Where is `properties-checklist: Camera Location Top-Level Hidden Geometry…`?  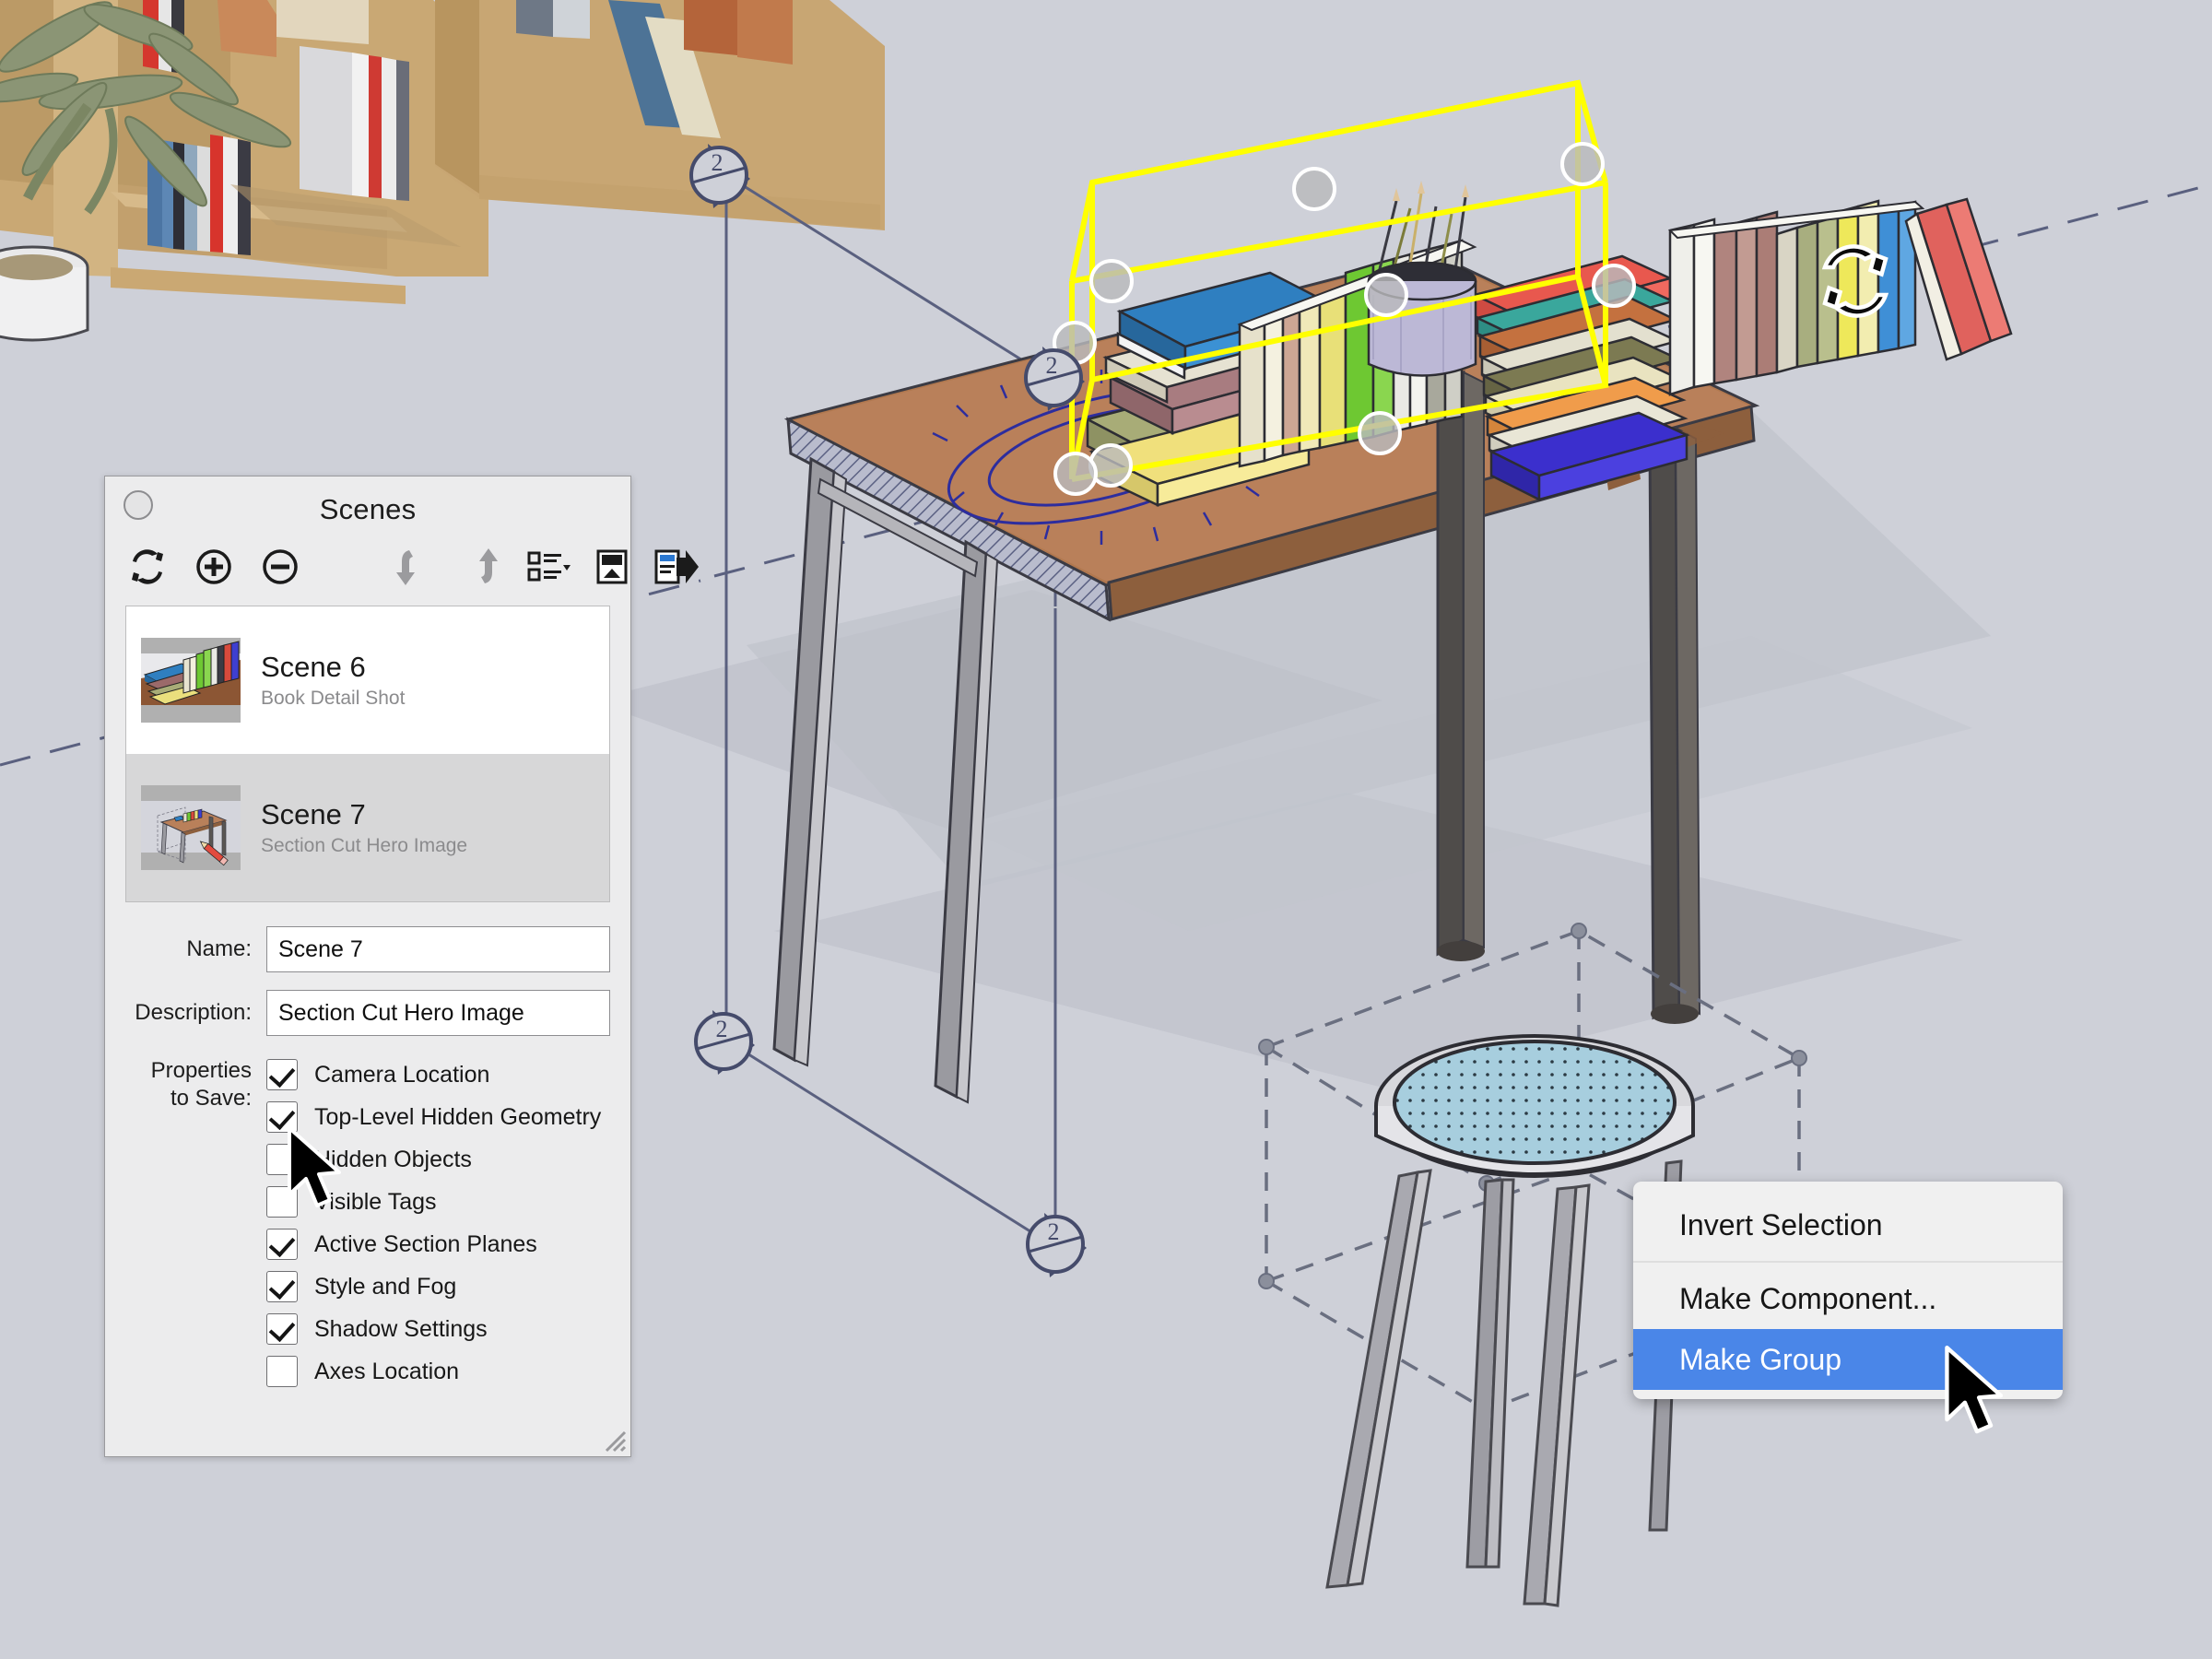 properties-checklist: Camera Location Top-Level Hidden Geometry… is located at coordinates (438, 1223).